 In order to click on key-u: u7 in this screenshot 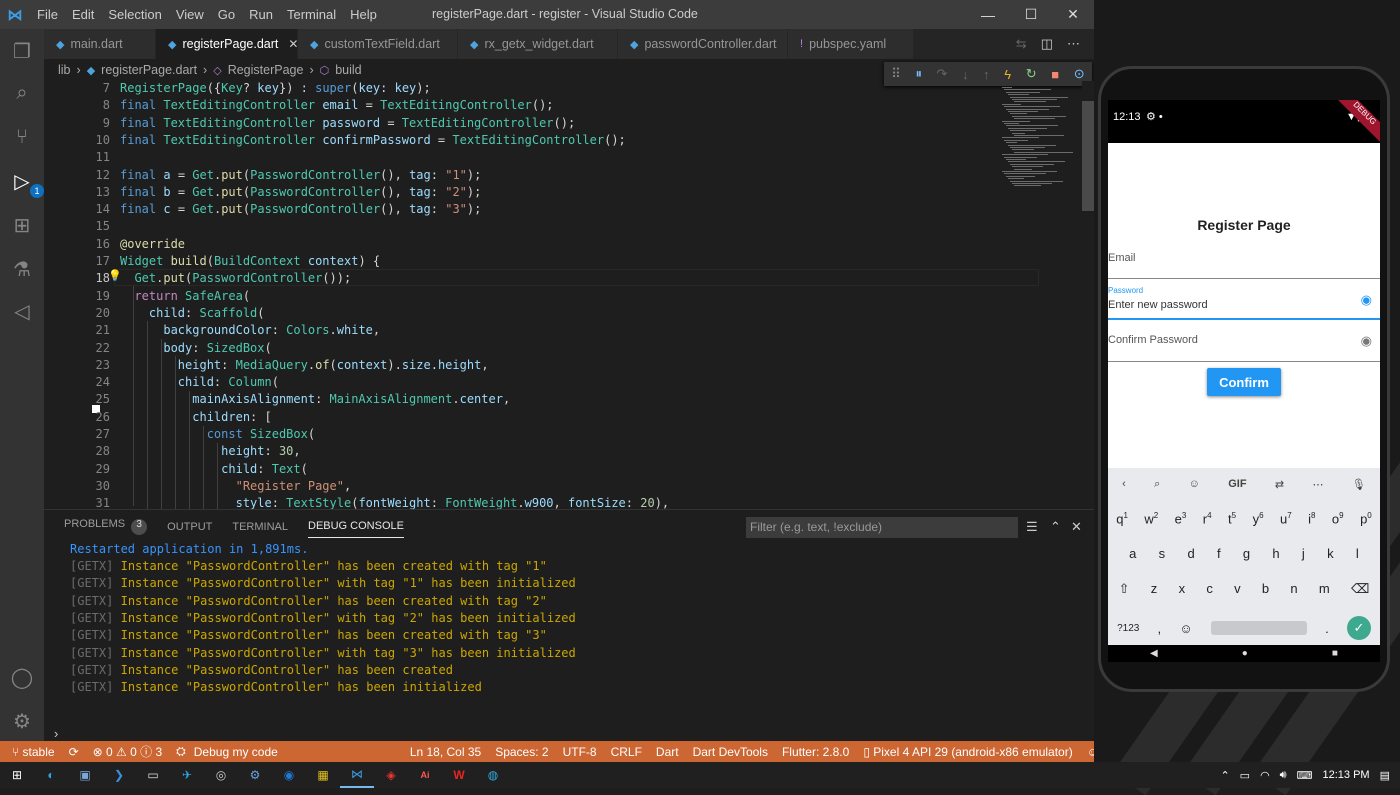, I will do `click(1286, 518)`.